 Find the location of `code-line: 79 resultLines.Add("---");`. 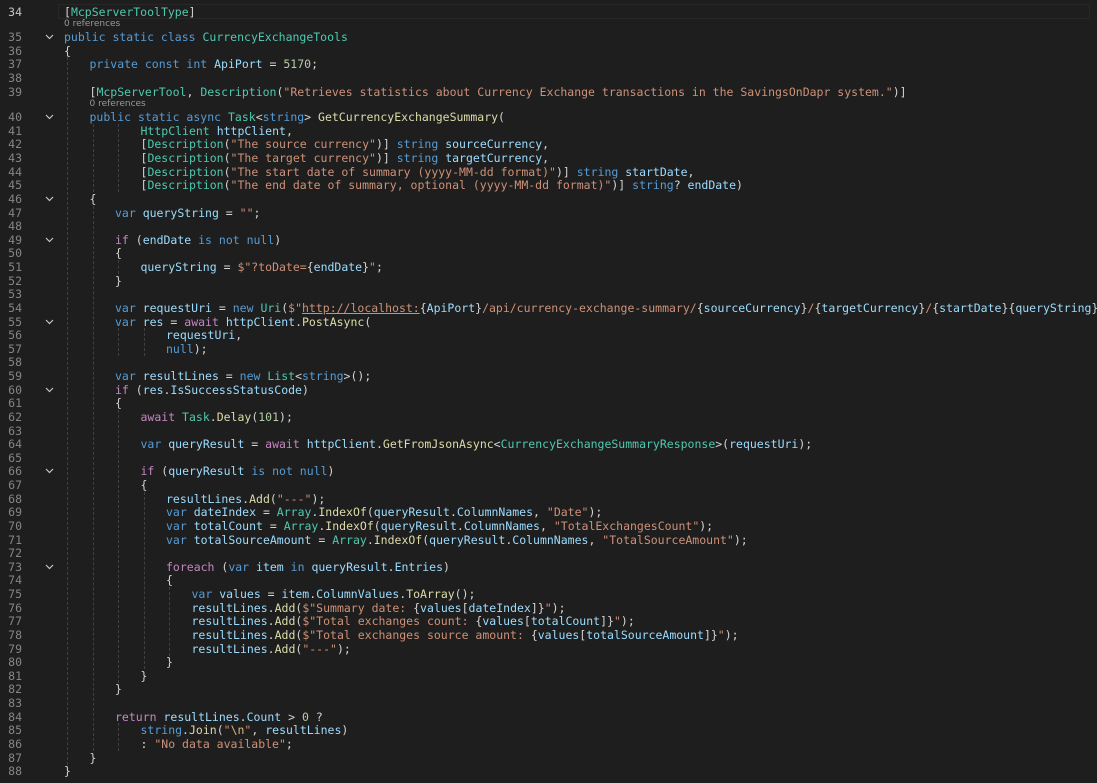

code-line: 79 resultLines.Add("---"); is located at coordinates (548, 649).